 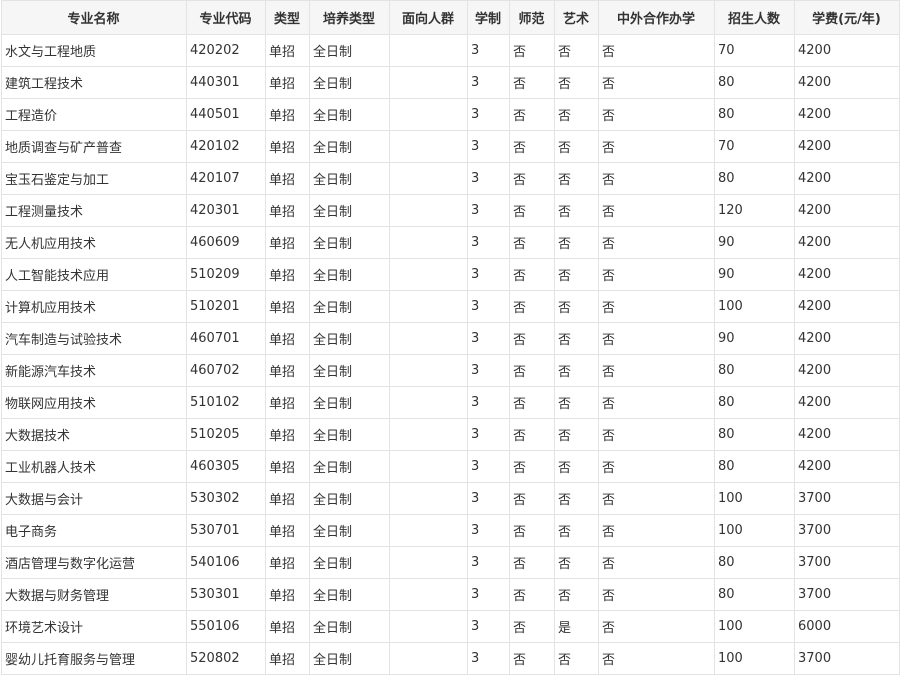 What do you see at coordinates (656, 17) in the screenshot?
I see `header-sino-foreign: 中外合作办学` at bounding box center [656, 17].